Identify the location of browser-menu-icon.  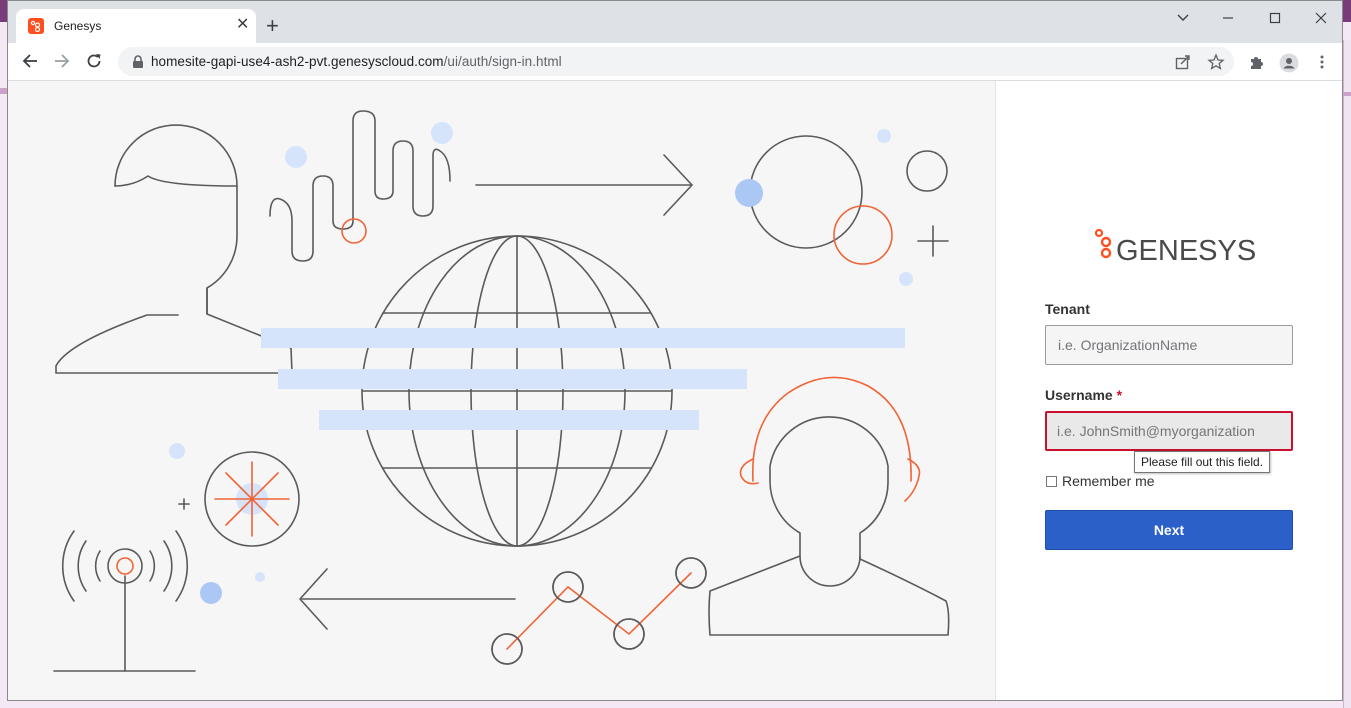
(1322, 62).